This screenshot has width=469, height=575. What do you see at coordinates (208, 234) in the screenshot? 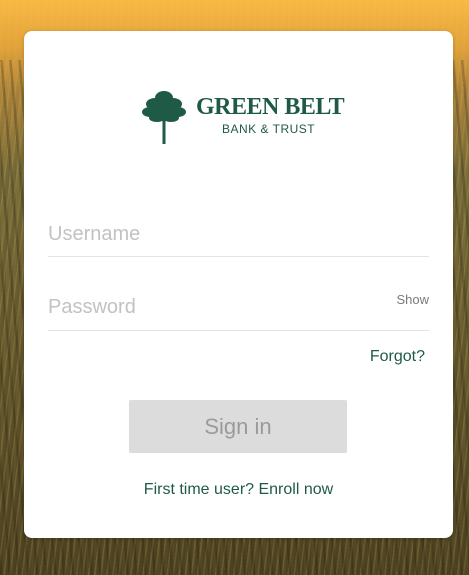
I see `username-input` at bounding box center [208, 234].